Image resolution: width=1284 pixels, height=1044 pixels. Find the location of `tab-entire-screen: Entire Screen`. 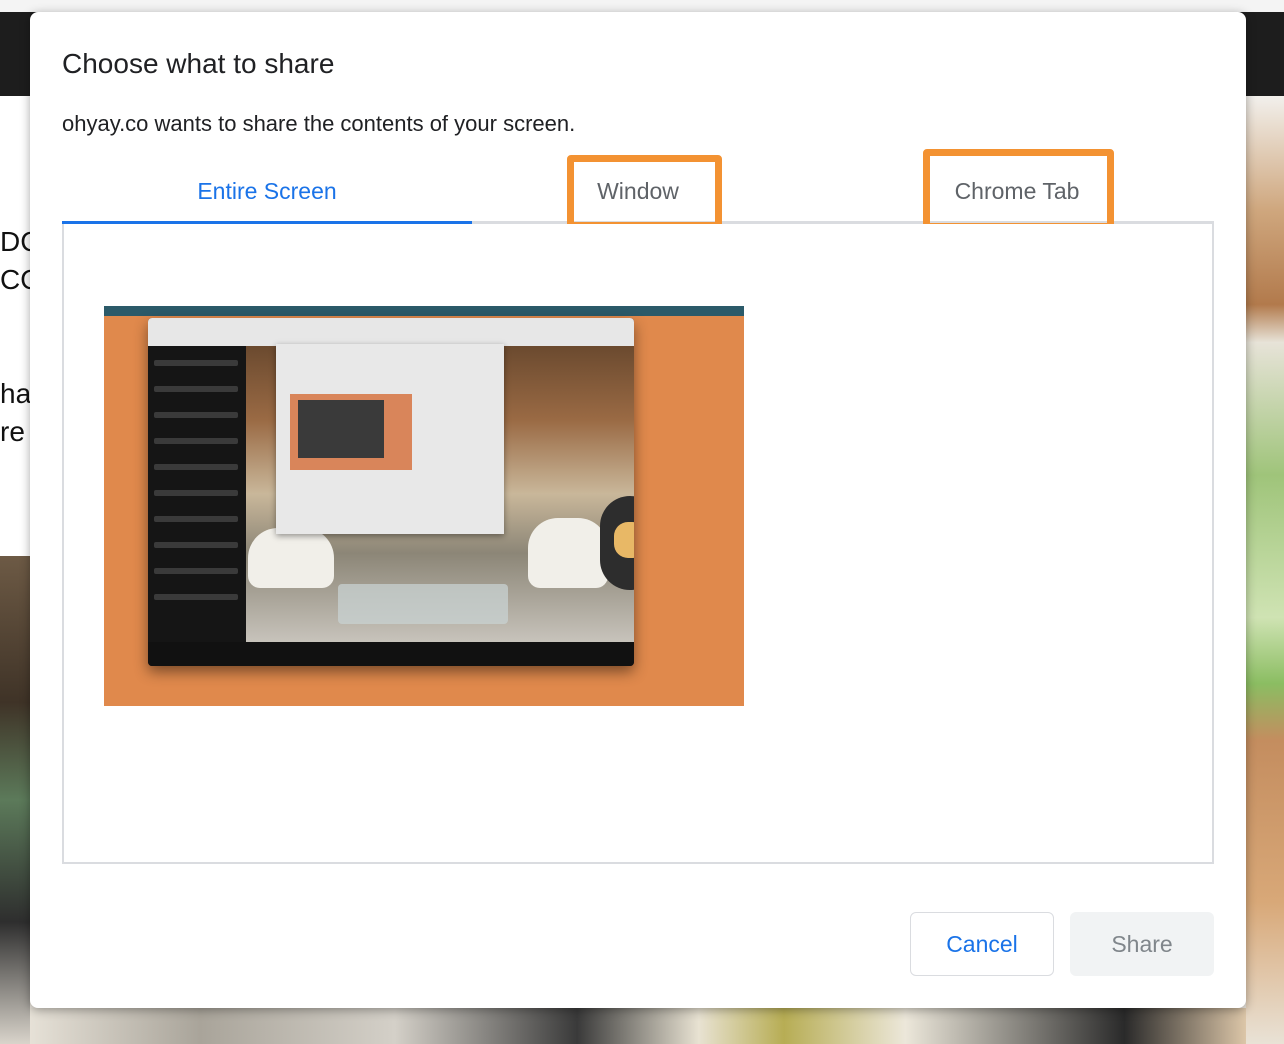

tab-entire-screen: Entire Screen is located at coordinates (267, 193).